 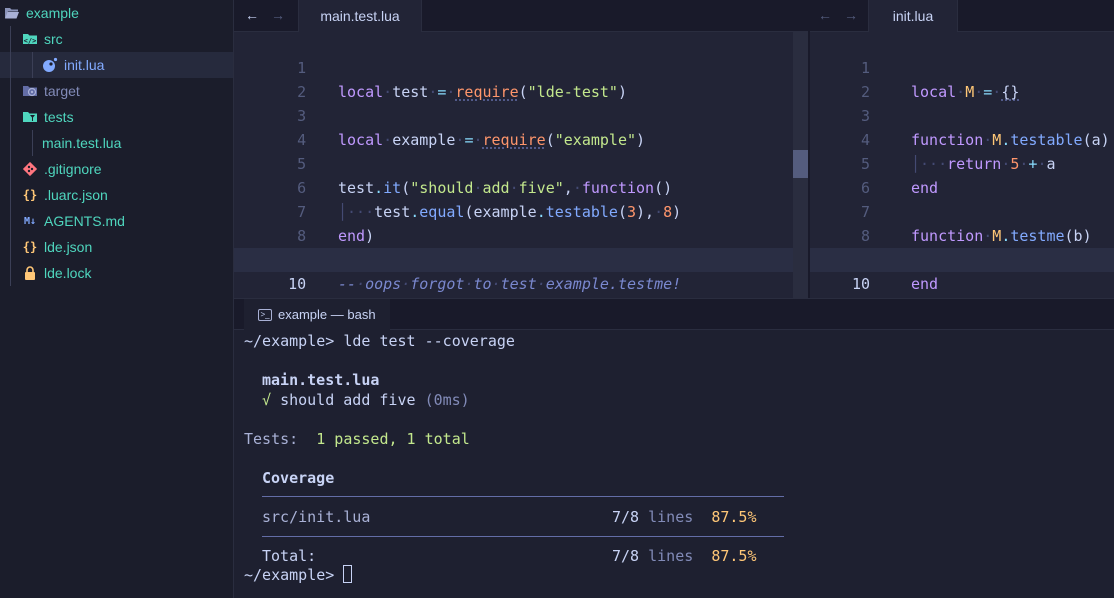 I want to click on tree-item-agents-md: M↓ AGENTS.md, so click(x=116, y=221).